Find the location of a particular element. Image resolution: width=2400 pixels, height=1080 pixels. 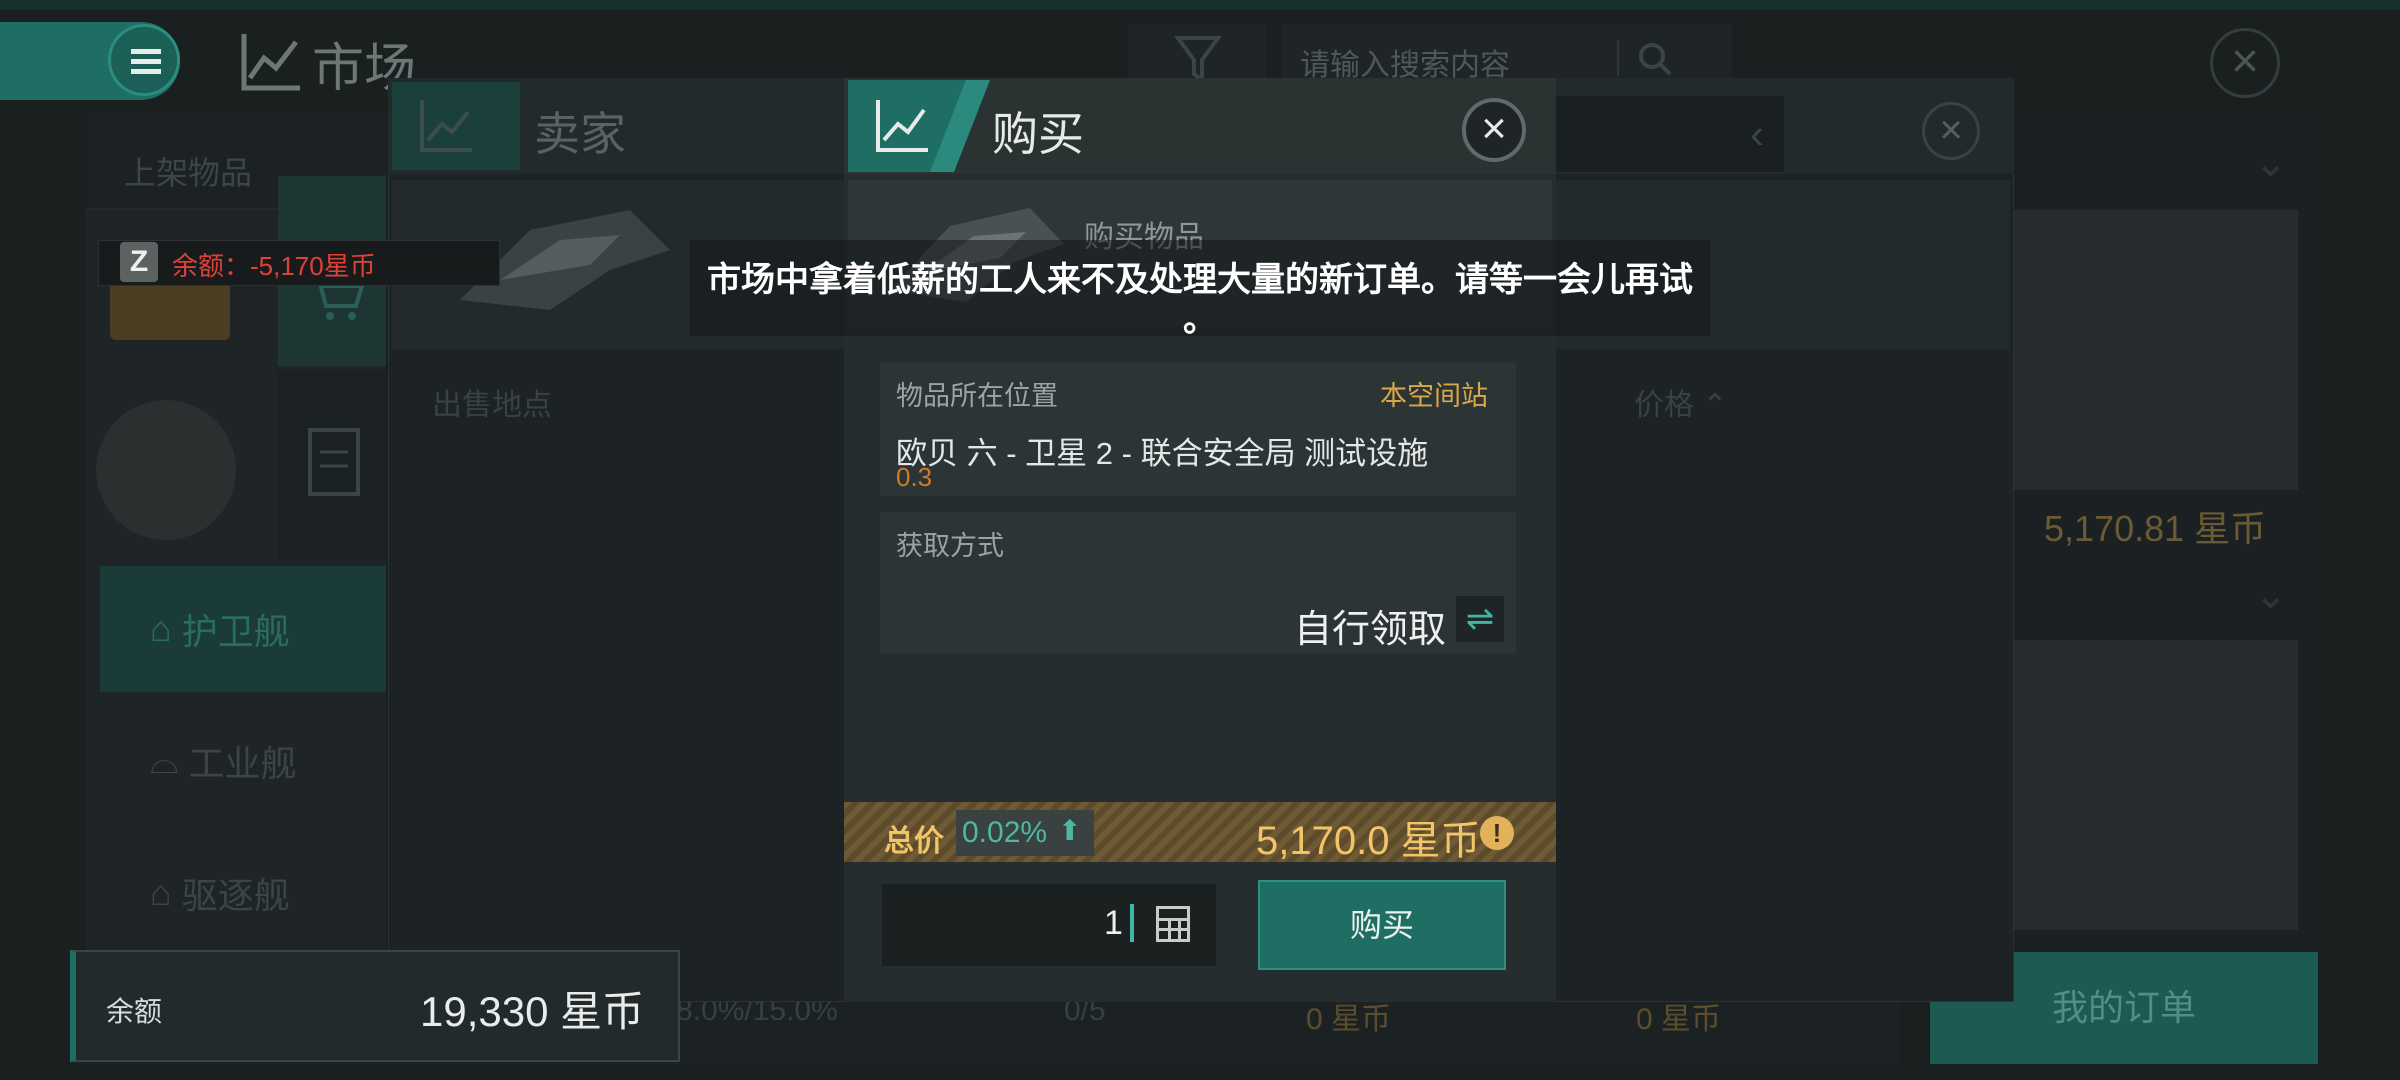

category-frigate: ⌂ 护卫舰 is located at coordinates (243, 629).